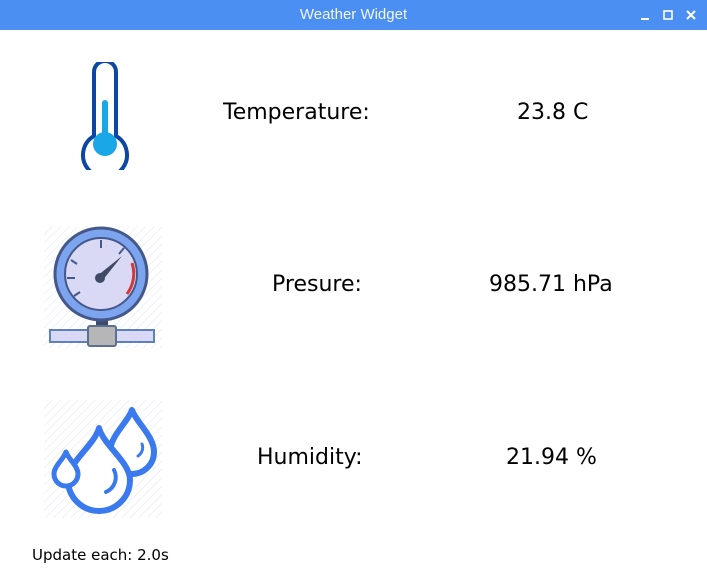 Image resolution: width=707 pixels, height=568 pixels. Describe the element at coordinates (553, 112) in the screenshot. I see `temperature-value: 23.8 C` at that location.